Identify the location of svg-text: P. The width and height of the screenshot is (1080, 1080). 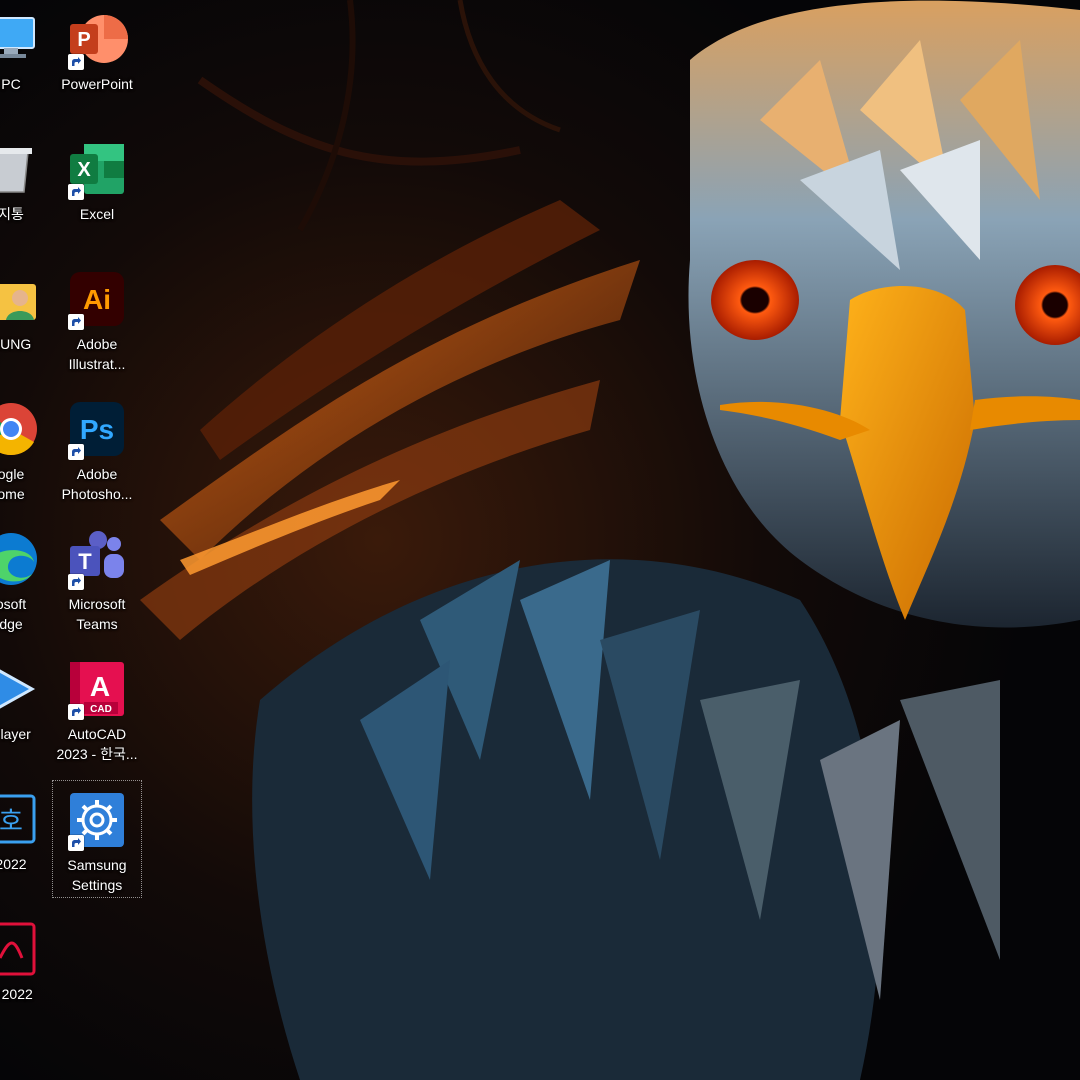
(83, 40).